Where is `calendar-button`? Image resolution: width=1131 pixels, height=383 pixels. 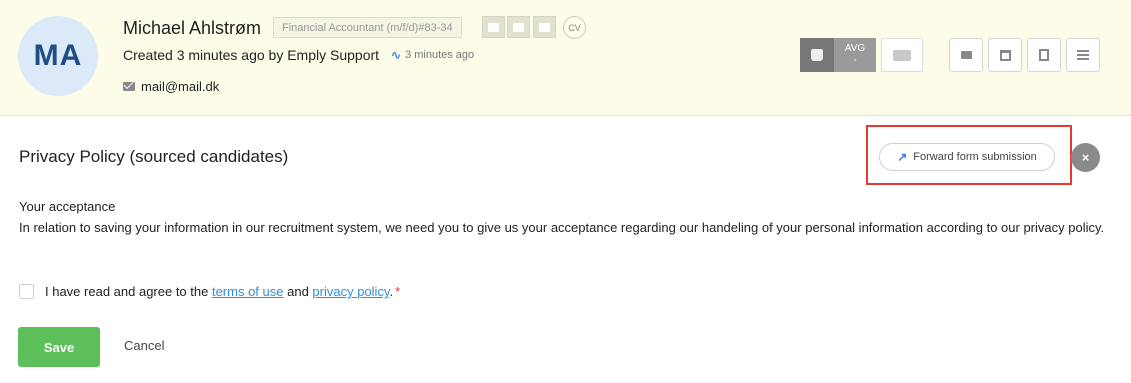 calendar-button is located at coordinates (1005, 55).